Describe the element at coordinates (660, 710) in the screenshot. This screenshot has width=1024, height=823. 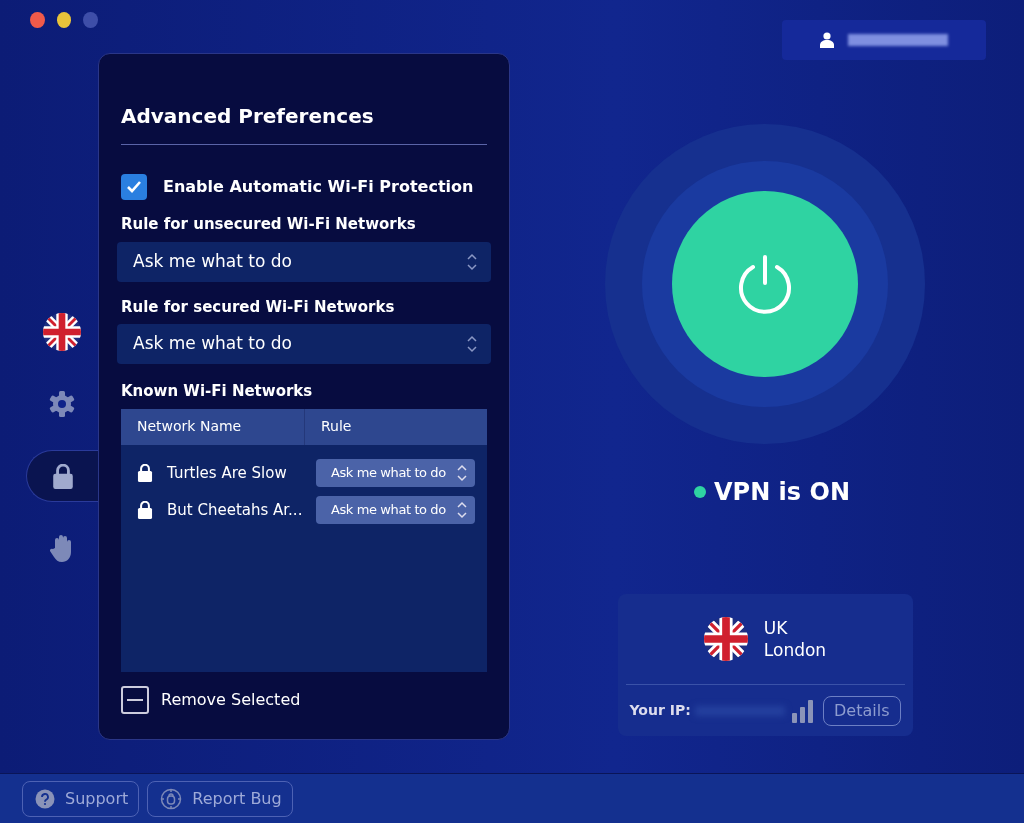
I see `ip-label: Your IP:` at that location.